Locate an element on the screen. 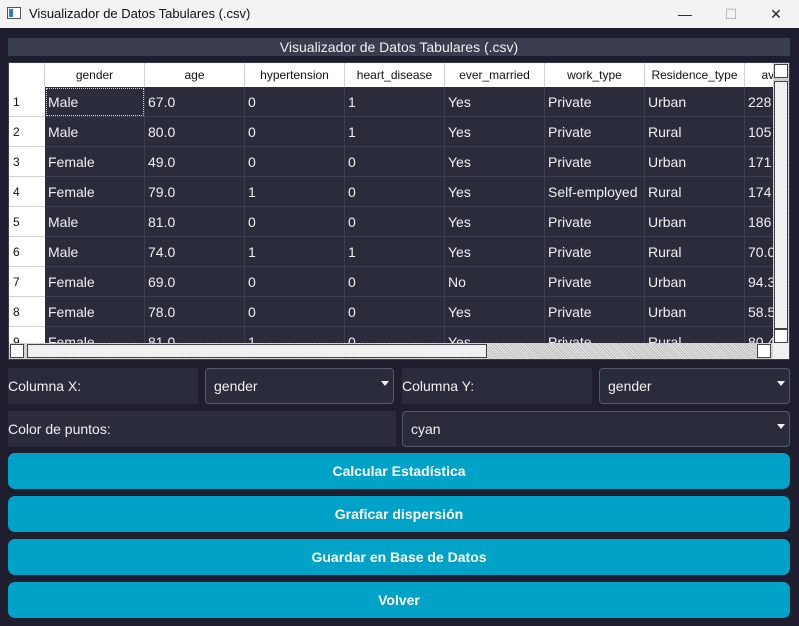 The width and height of the screenshot is (799, 626). column-header: heart_disease is located at coordinates (395, 75).